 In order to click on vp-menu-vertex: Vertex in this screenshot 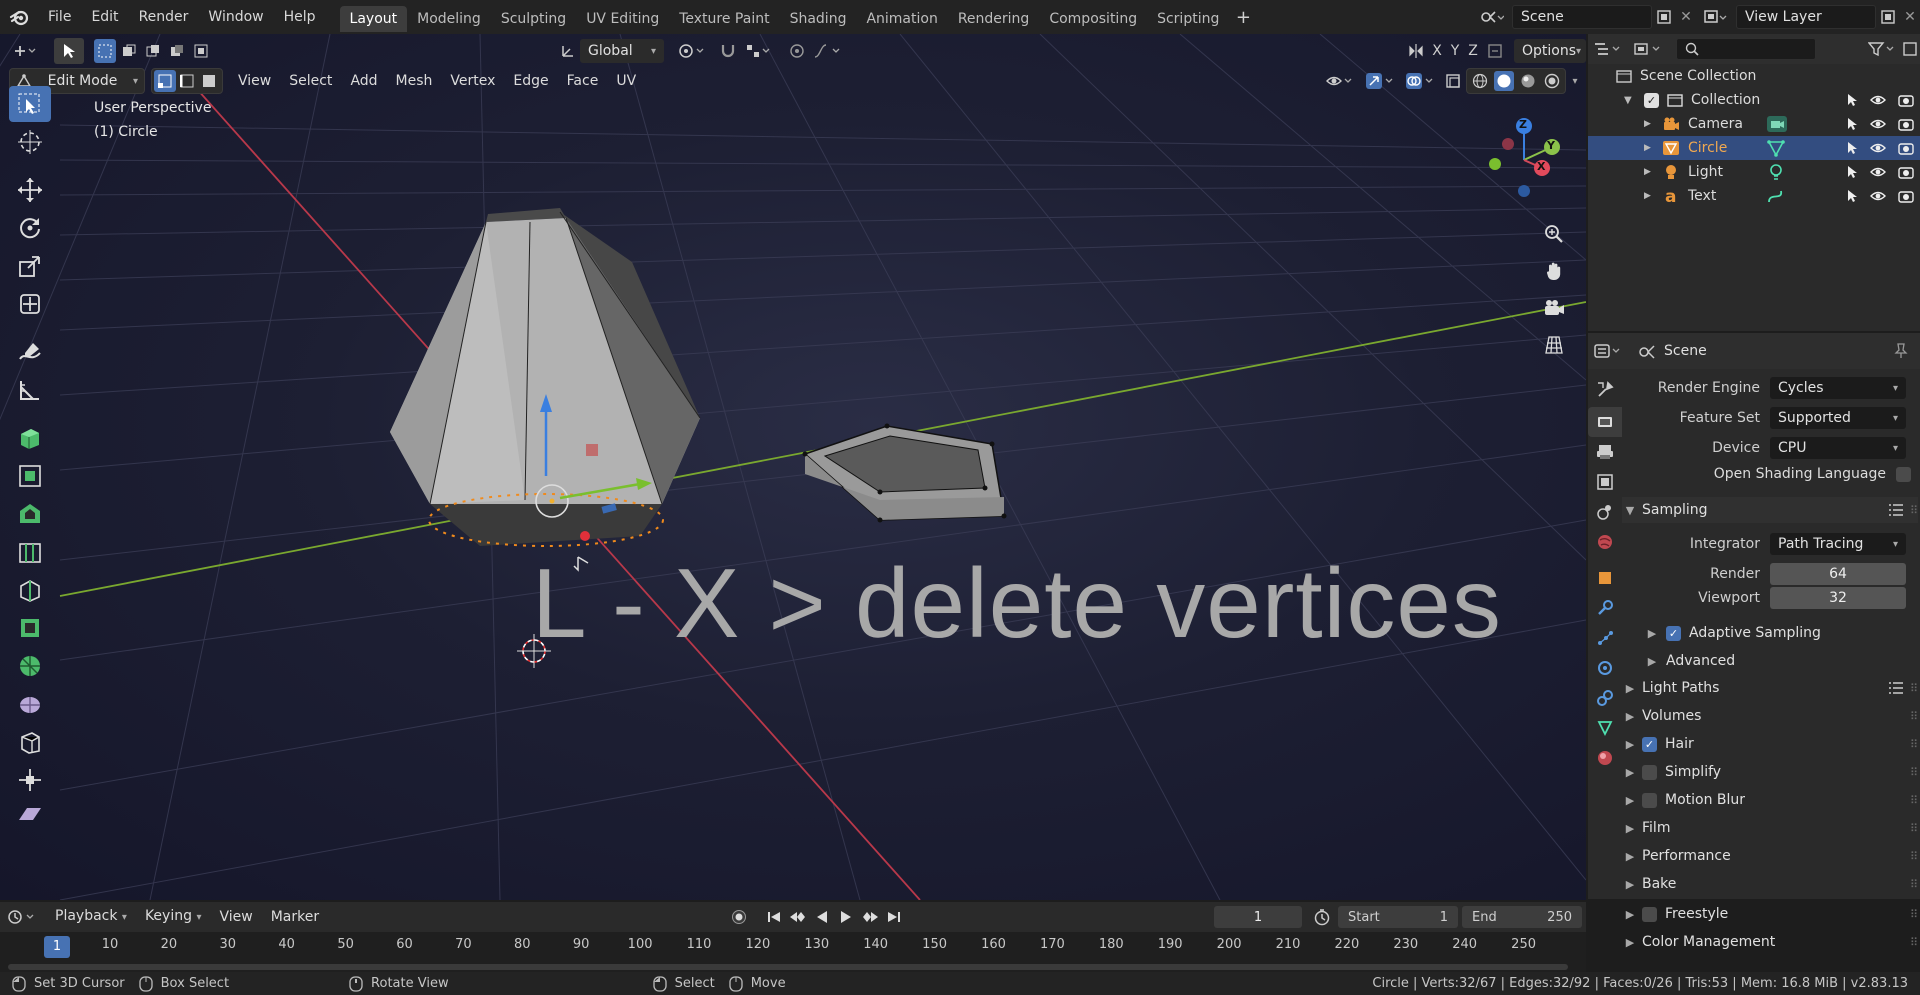, I will do `click(472, 81)`.